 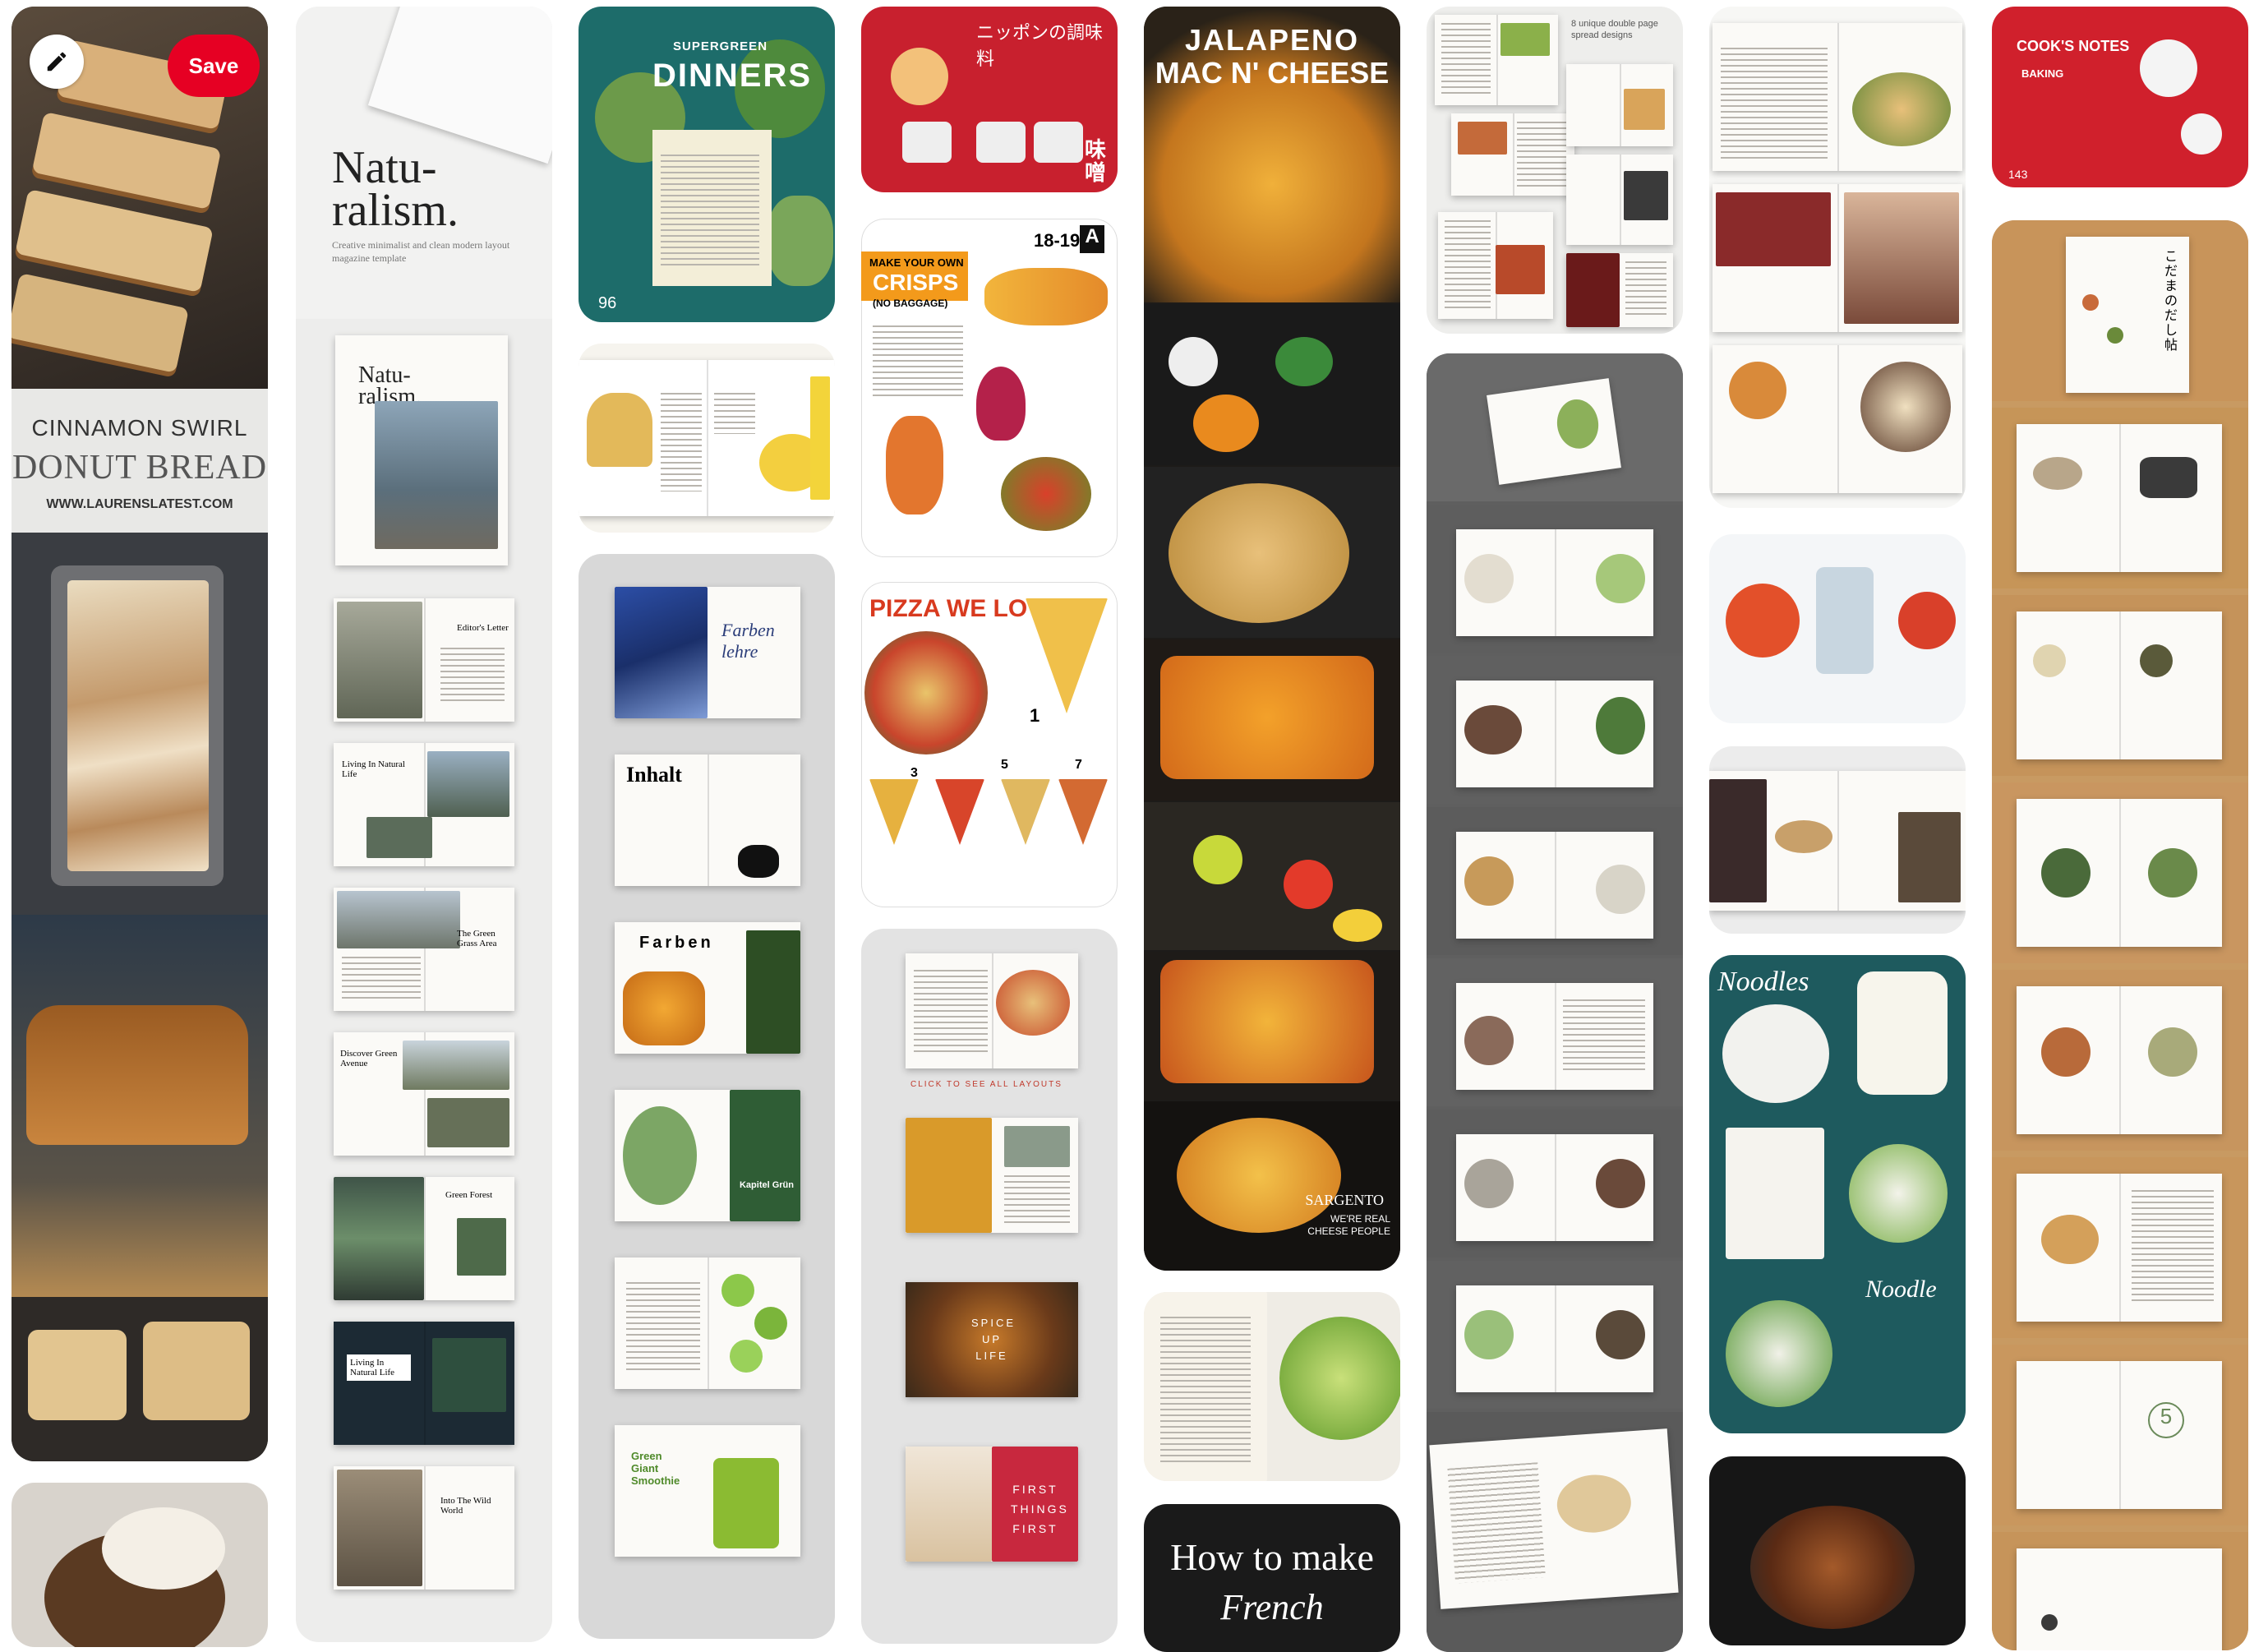 What do you see at coordinates (1763, 982) in the screenshot?
I see `noodles-word: Noodles` at bounding box center [1763, 982].